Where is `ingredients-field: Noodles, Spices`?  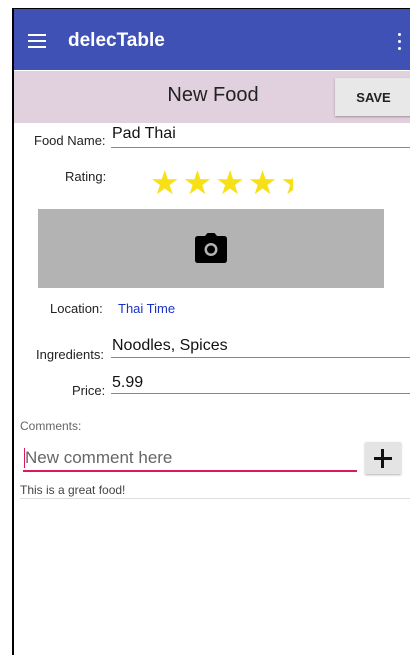 ingredients-field: Noodles, Spices is located at coordinates (170, 346).